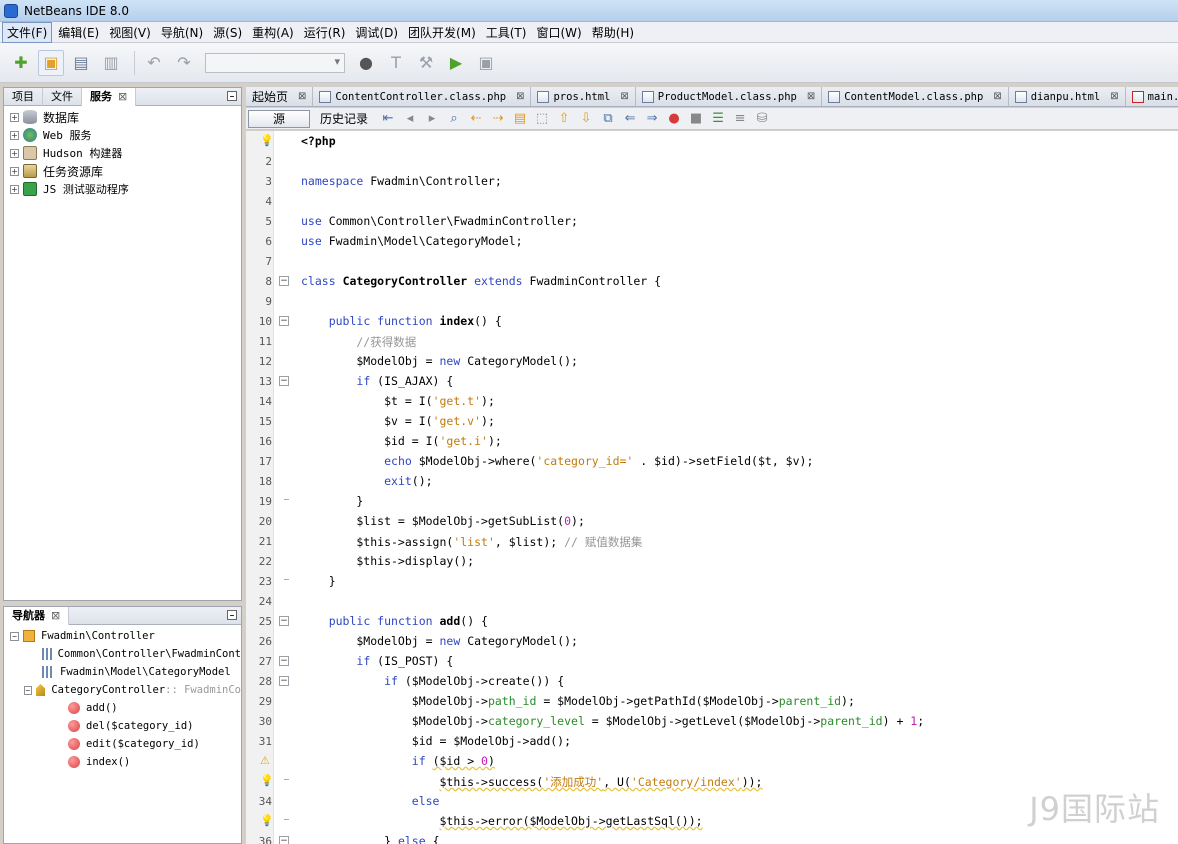  Describe the element at coordinates (122, 135) in the screenshot. I see `tree-item-web-services: + Web 服务` at that location.